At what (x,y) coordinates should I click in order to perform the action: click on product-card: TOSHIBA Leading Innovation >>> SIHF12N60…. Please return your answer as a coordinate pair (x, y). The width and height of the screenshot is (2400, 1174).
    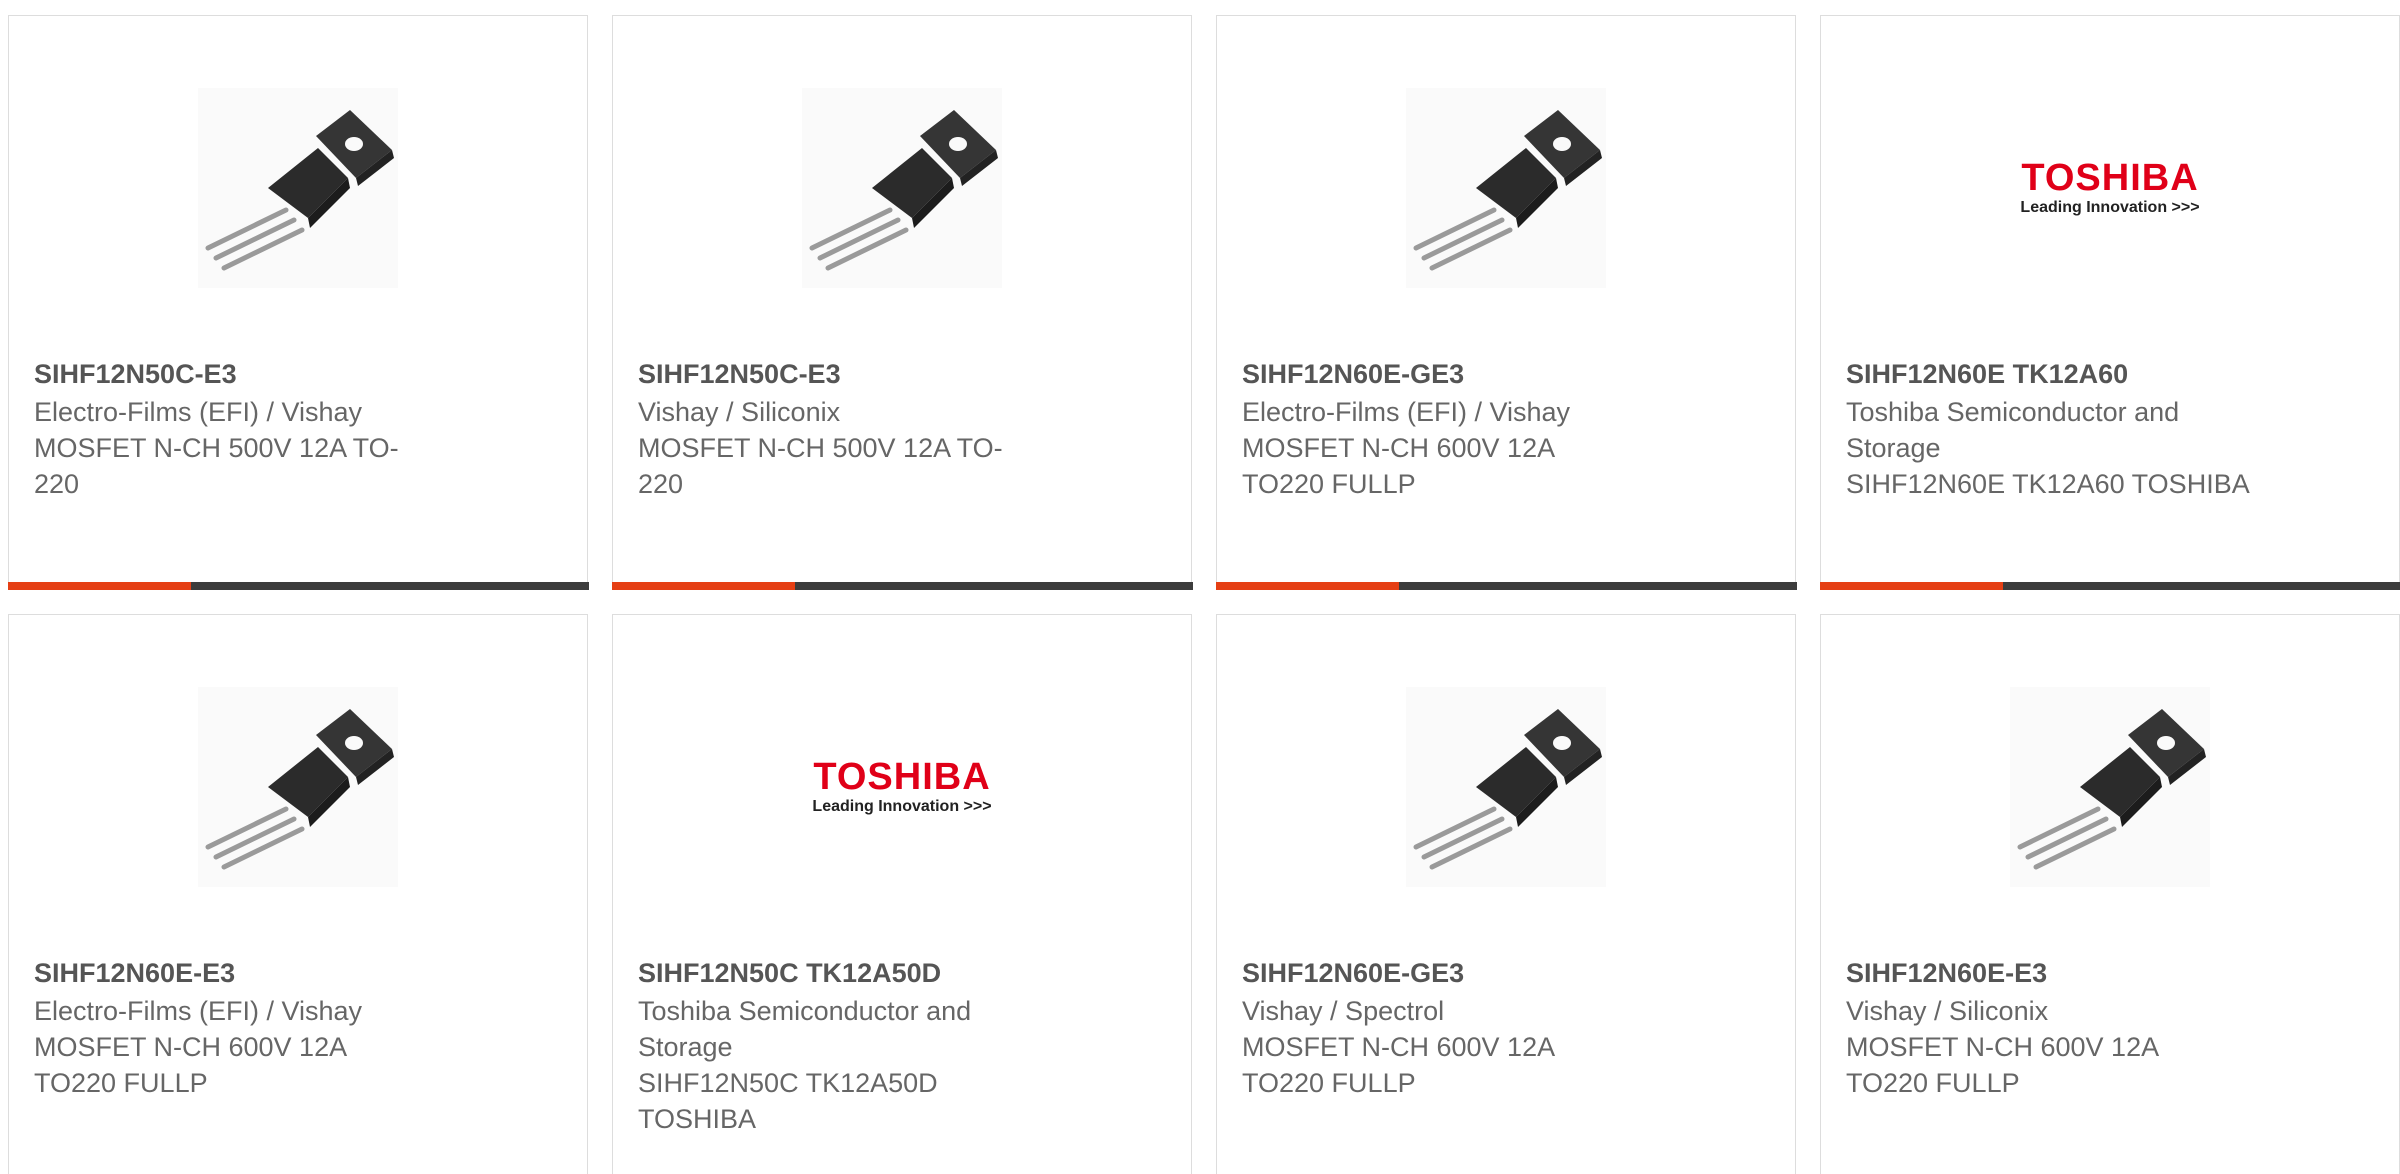
    Looking at the image, I should click on (2110, 302).